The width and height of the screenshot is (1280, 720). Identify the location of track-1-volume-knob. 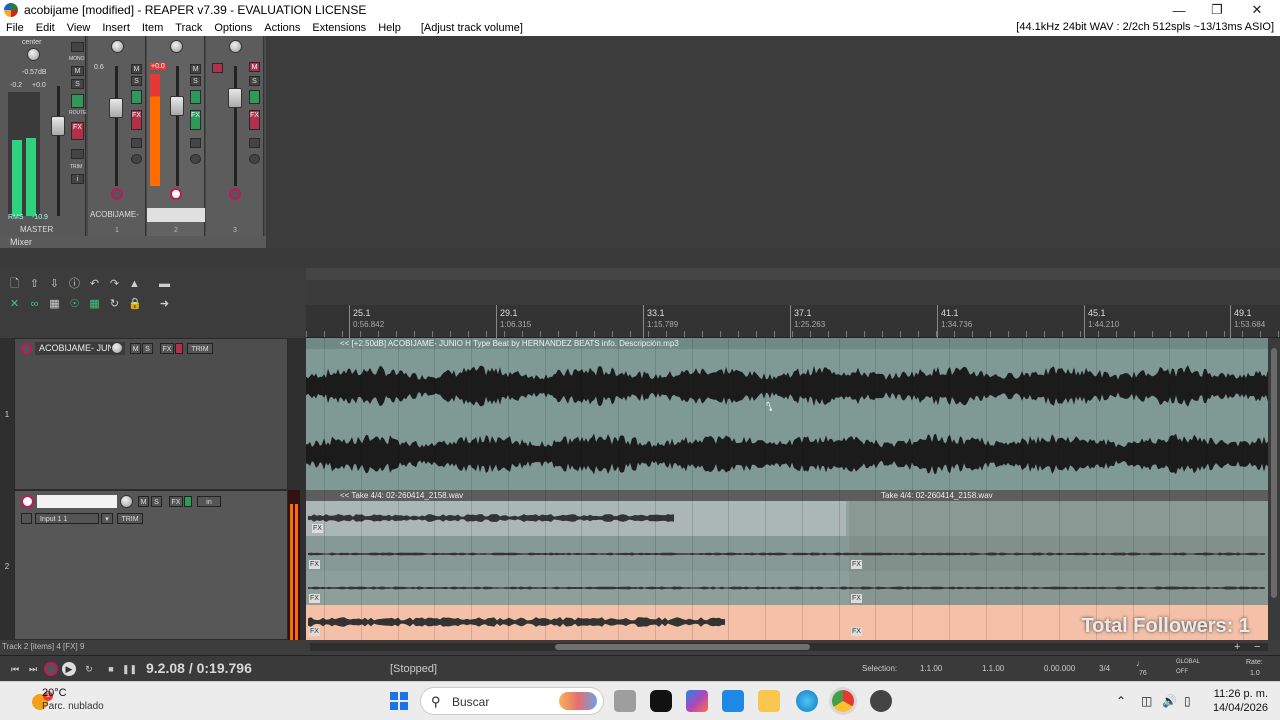
(117, 348).